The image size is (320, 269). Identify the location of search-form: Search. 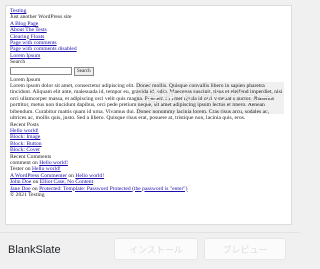
(150, 71).